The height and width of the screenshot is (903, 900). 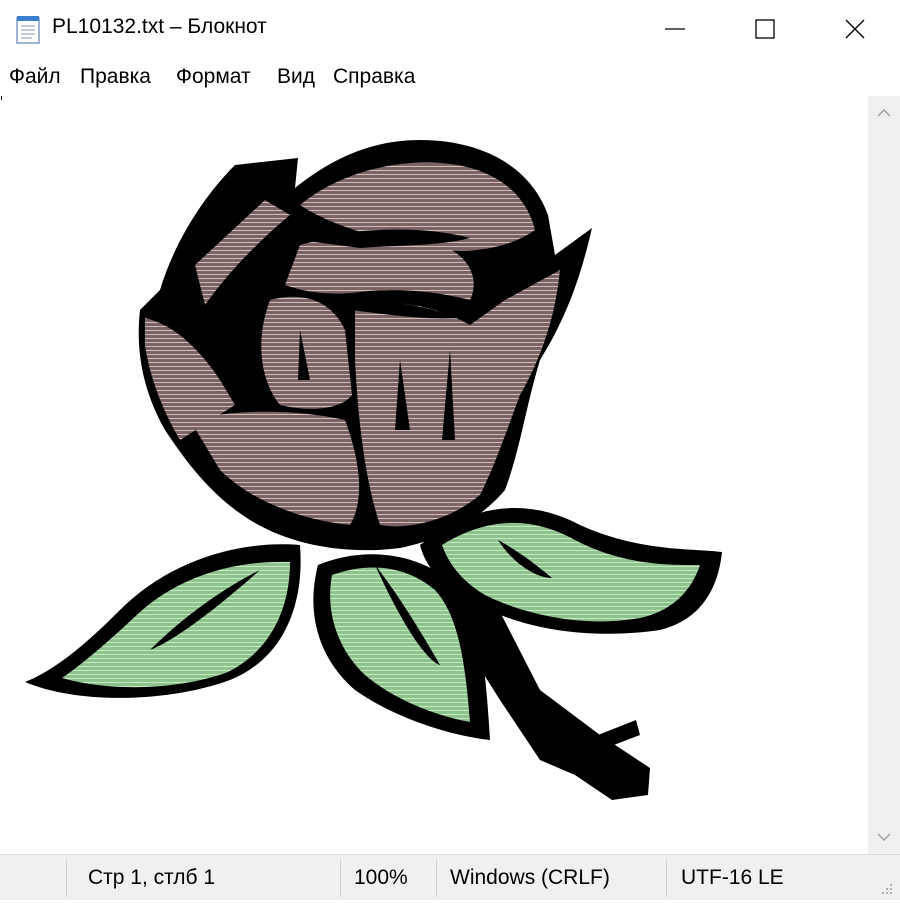 I want to click on menu-bar: Файл Правка Формат Вид Справка, so click(x=450, y=77).